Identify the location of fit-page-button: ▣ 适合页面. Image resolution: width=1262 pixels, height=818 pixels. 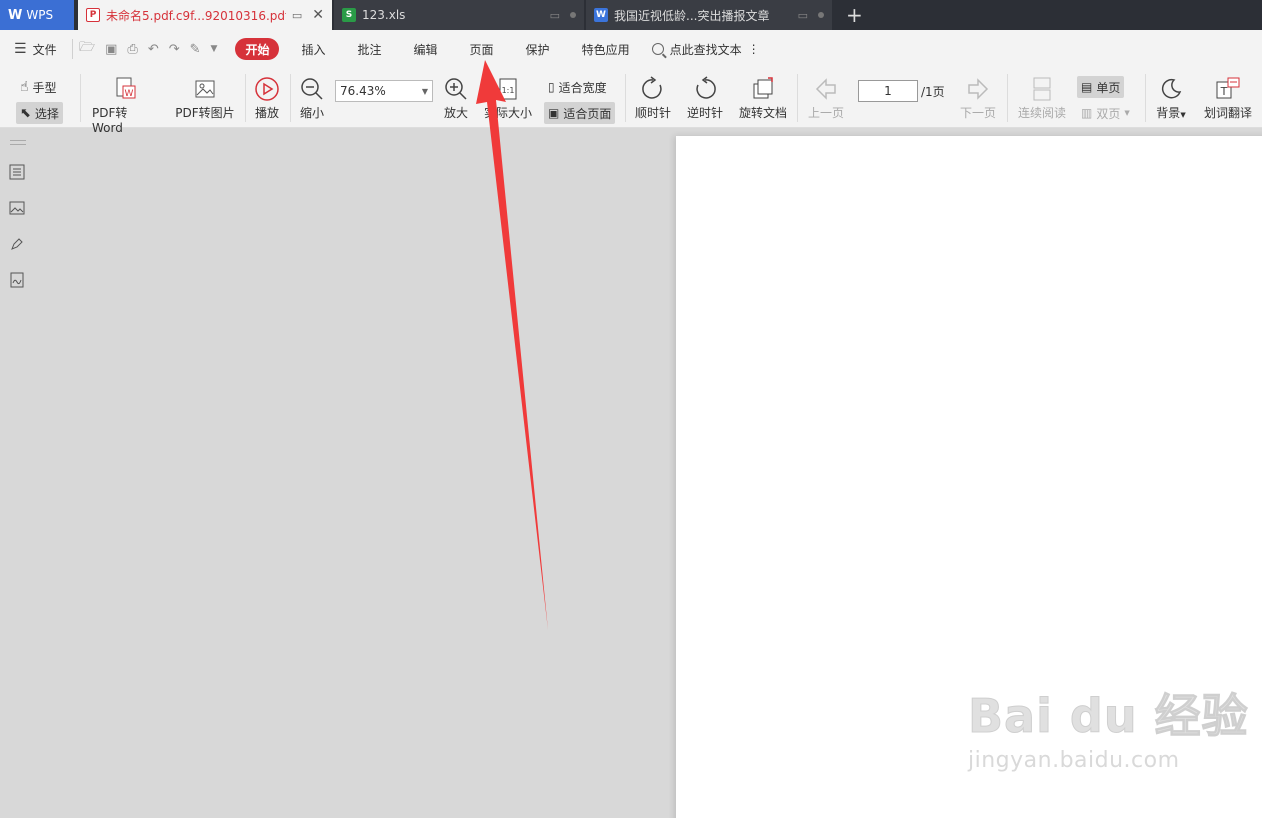
(580, 113).